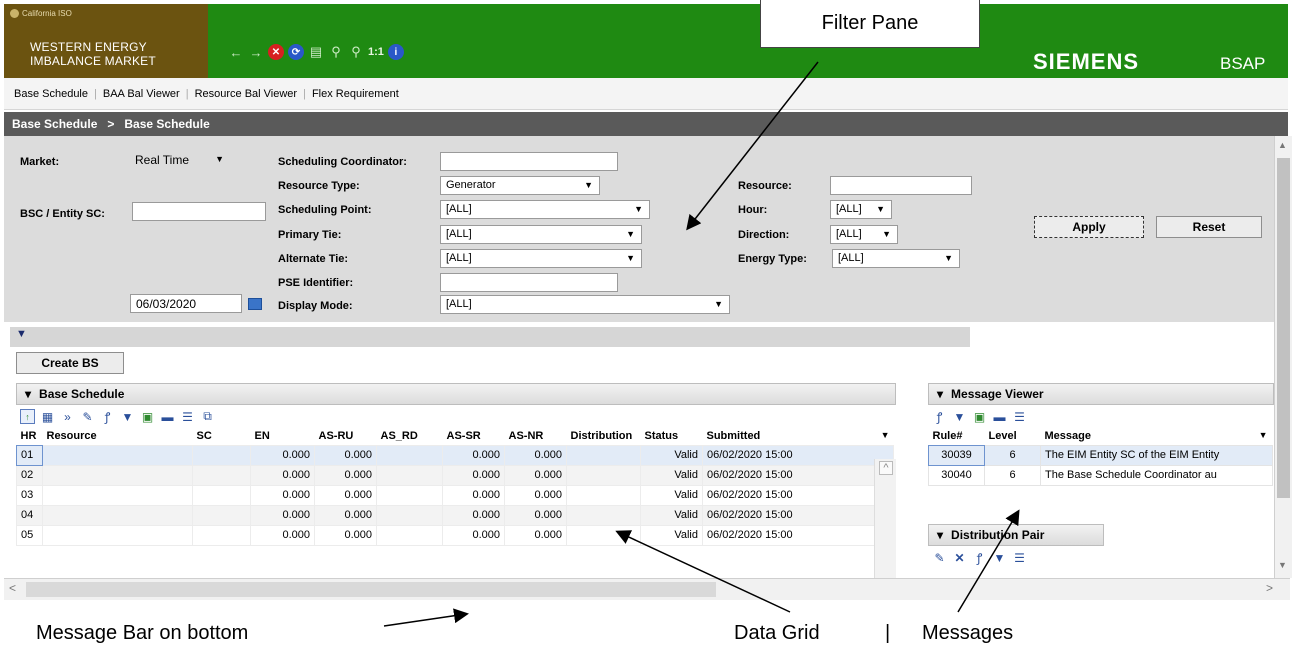 The height and width of the screenshot is (652, 1298). I want to click on message-bar-arrow, so click(426, 617).